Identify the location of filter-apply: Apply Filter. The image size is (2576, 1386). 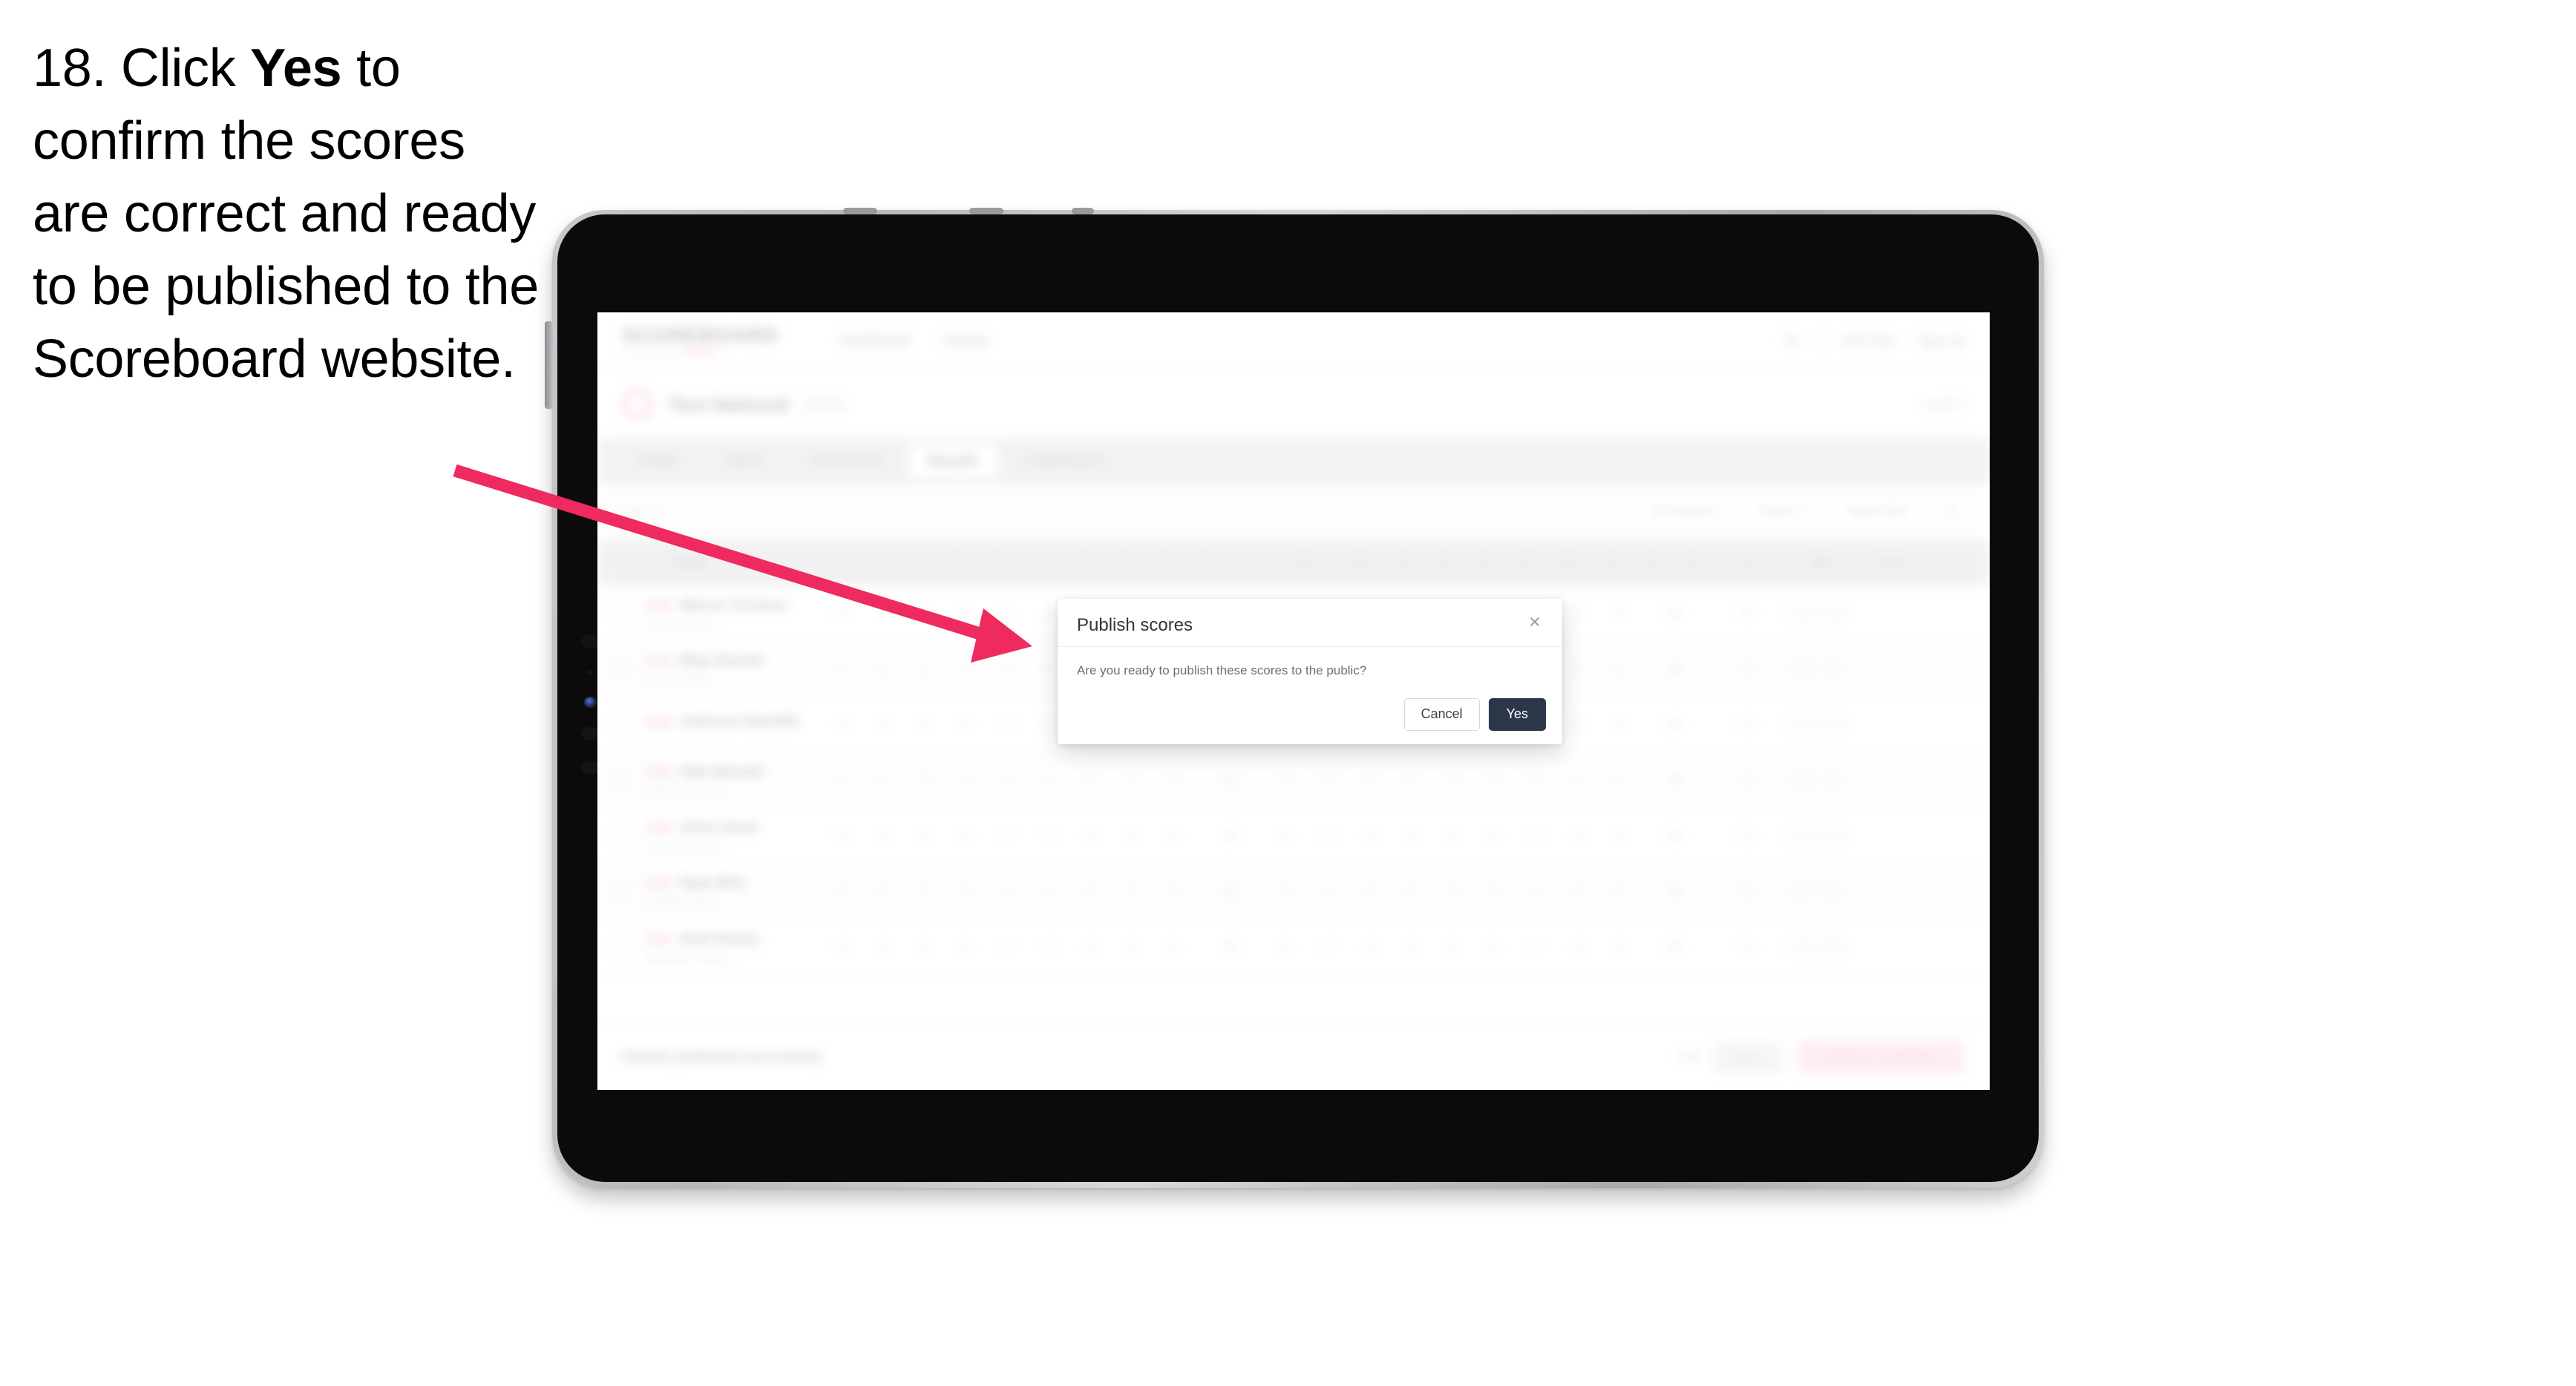
(1877, 512).